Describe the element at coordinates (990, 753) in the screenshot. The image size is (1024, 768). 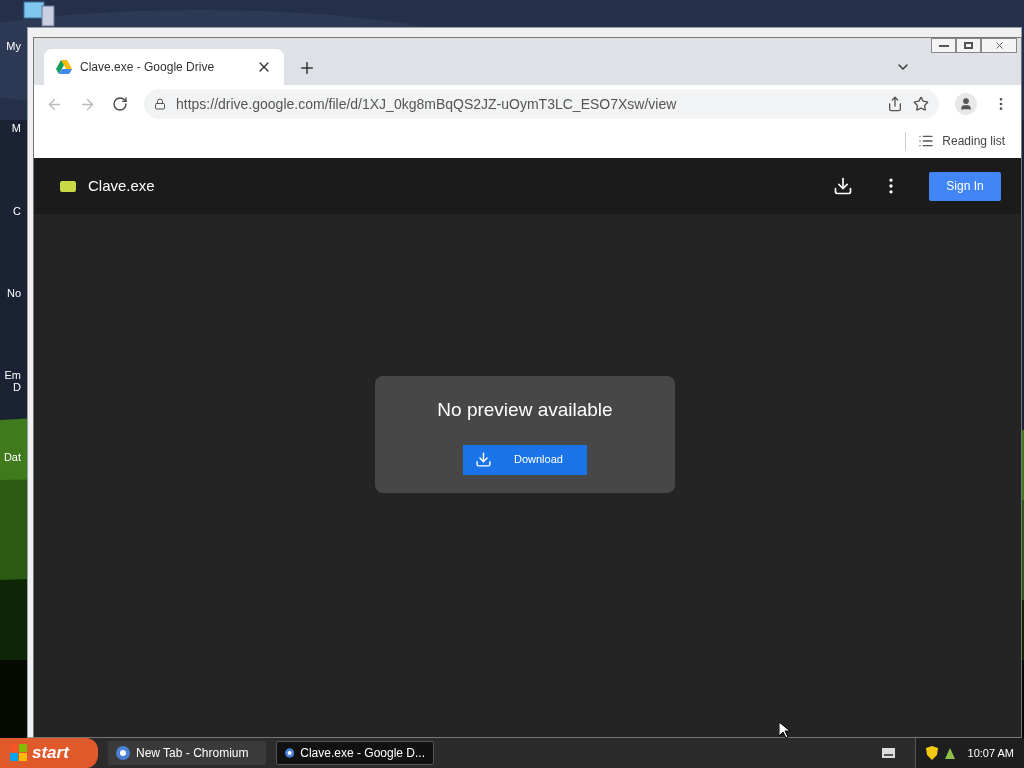
I see `clock: 10:07 AM` at that location.